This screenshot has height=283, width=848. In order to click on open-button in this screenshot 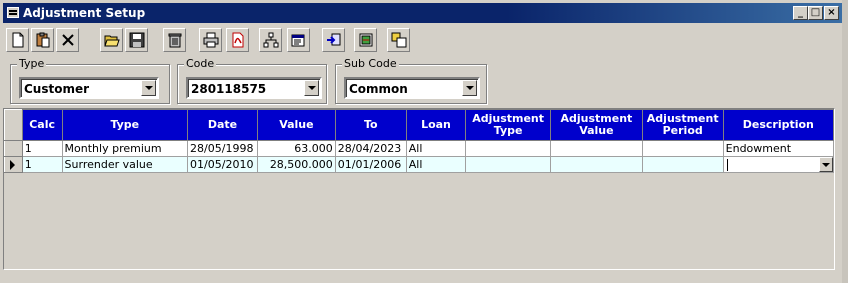, I will do `click(111, 40)`.